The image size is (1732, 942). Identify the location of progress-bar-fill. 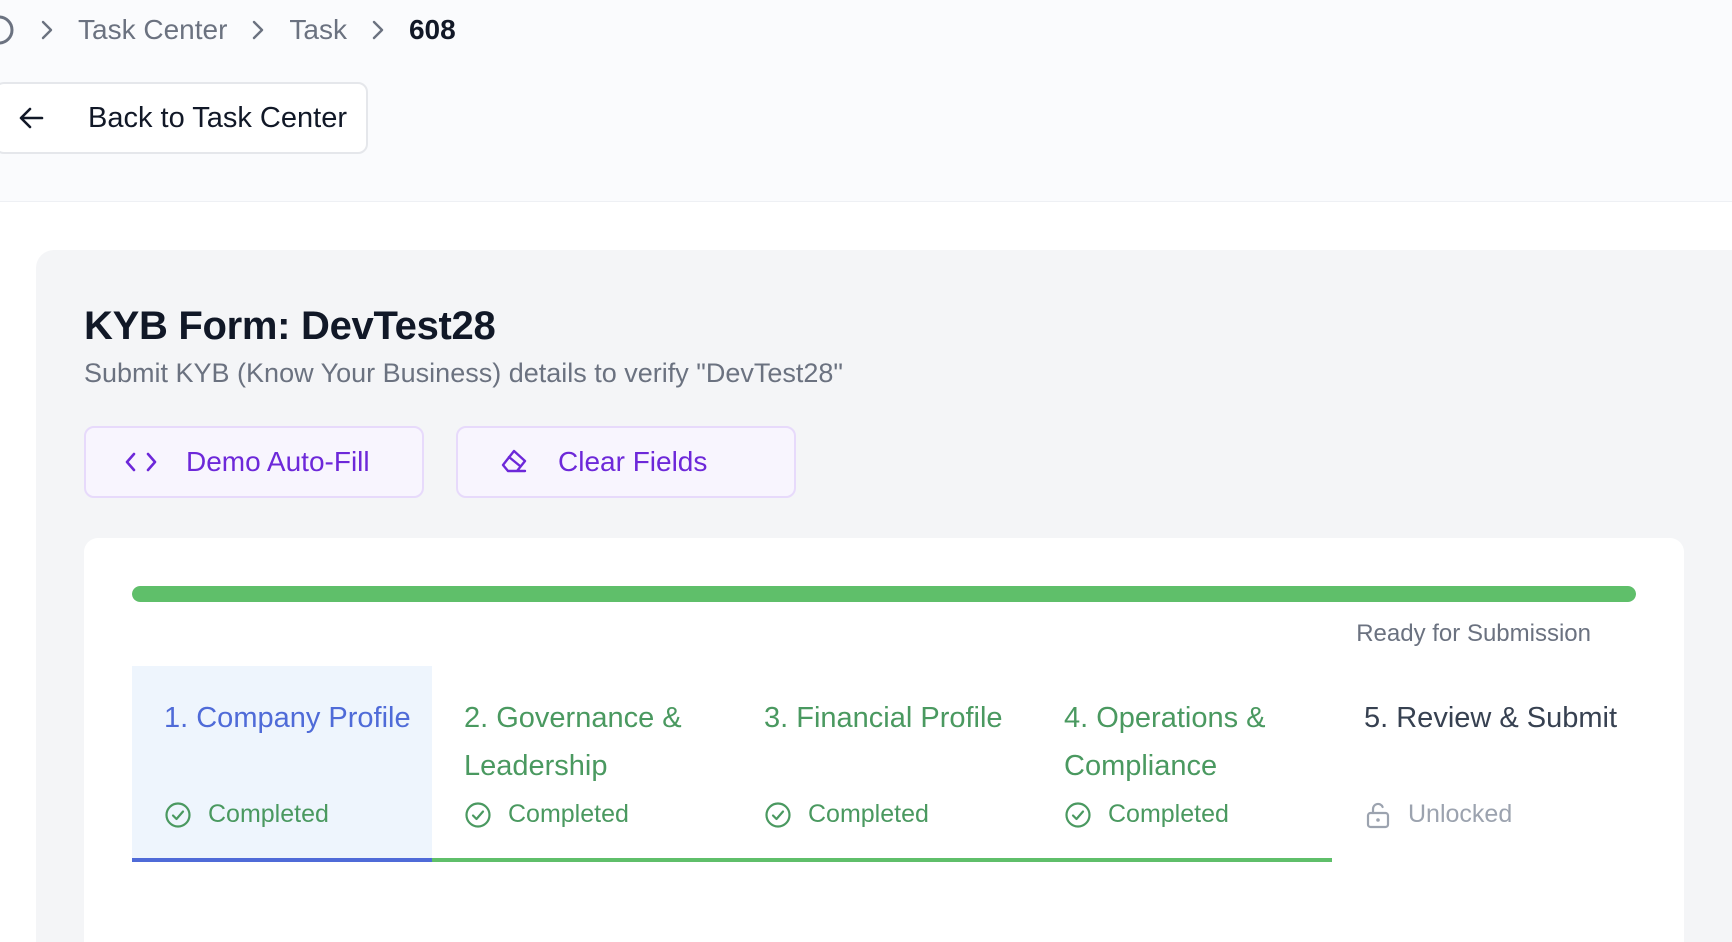
(884, 594).